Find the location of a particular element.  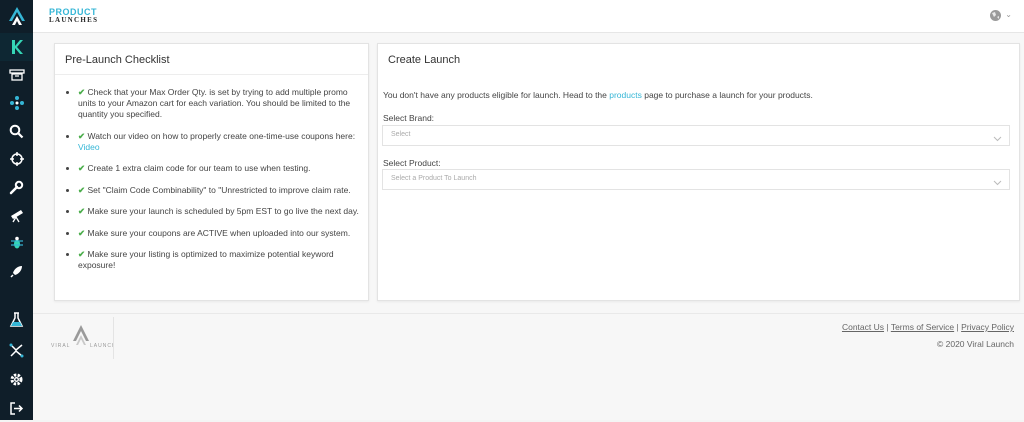

brand-select-value: Select is located at coordinates (401, 134).